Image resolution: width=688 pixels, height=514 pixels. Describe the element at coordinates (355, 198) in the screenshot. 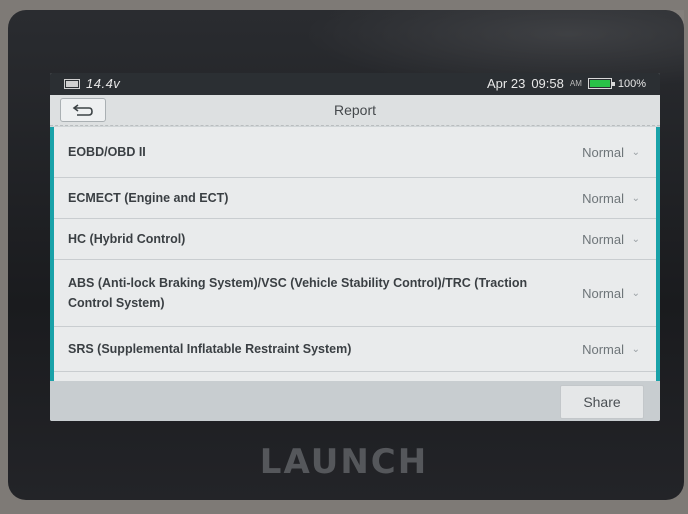

I see `list-item: ECMECT (Engine and ECT) Normal ⌄` at that location.